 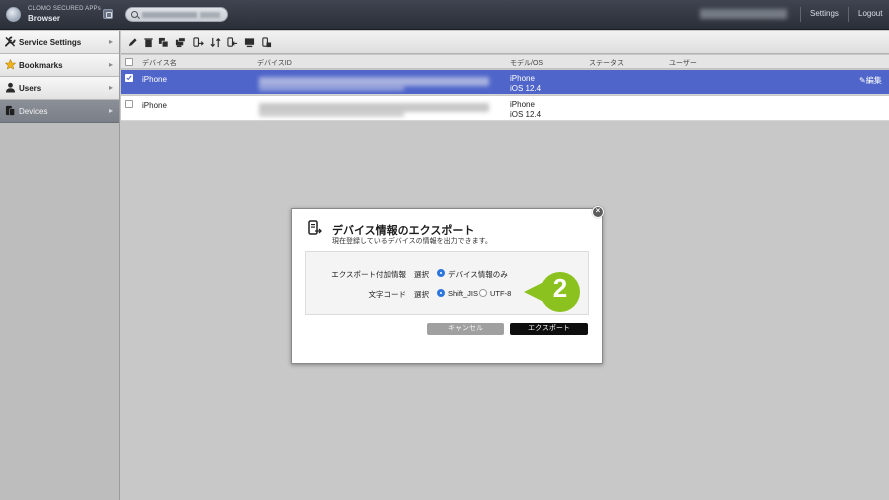 I want to click on device-icon, so click(x=10, y=110).